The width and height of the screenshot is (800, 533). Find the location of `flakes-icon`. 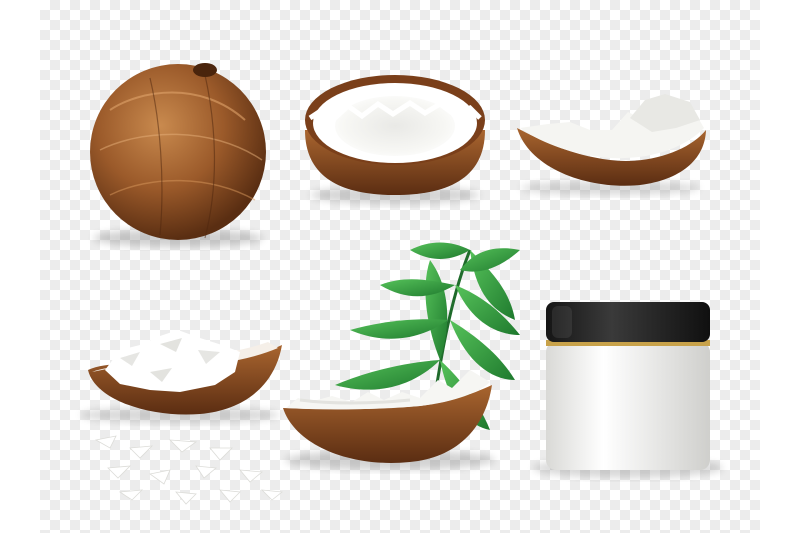

flakes-icon is located at coordinates (189, 470).